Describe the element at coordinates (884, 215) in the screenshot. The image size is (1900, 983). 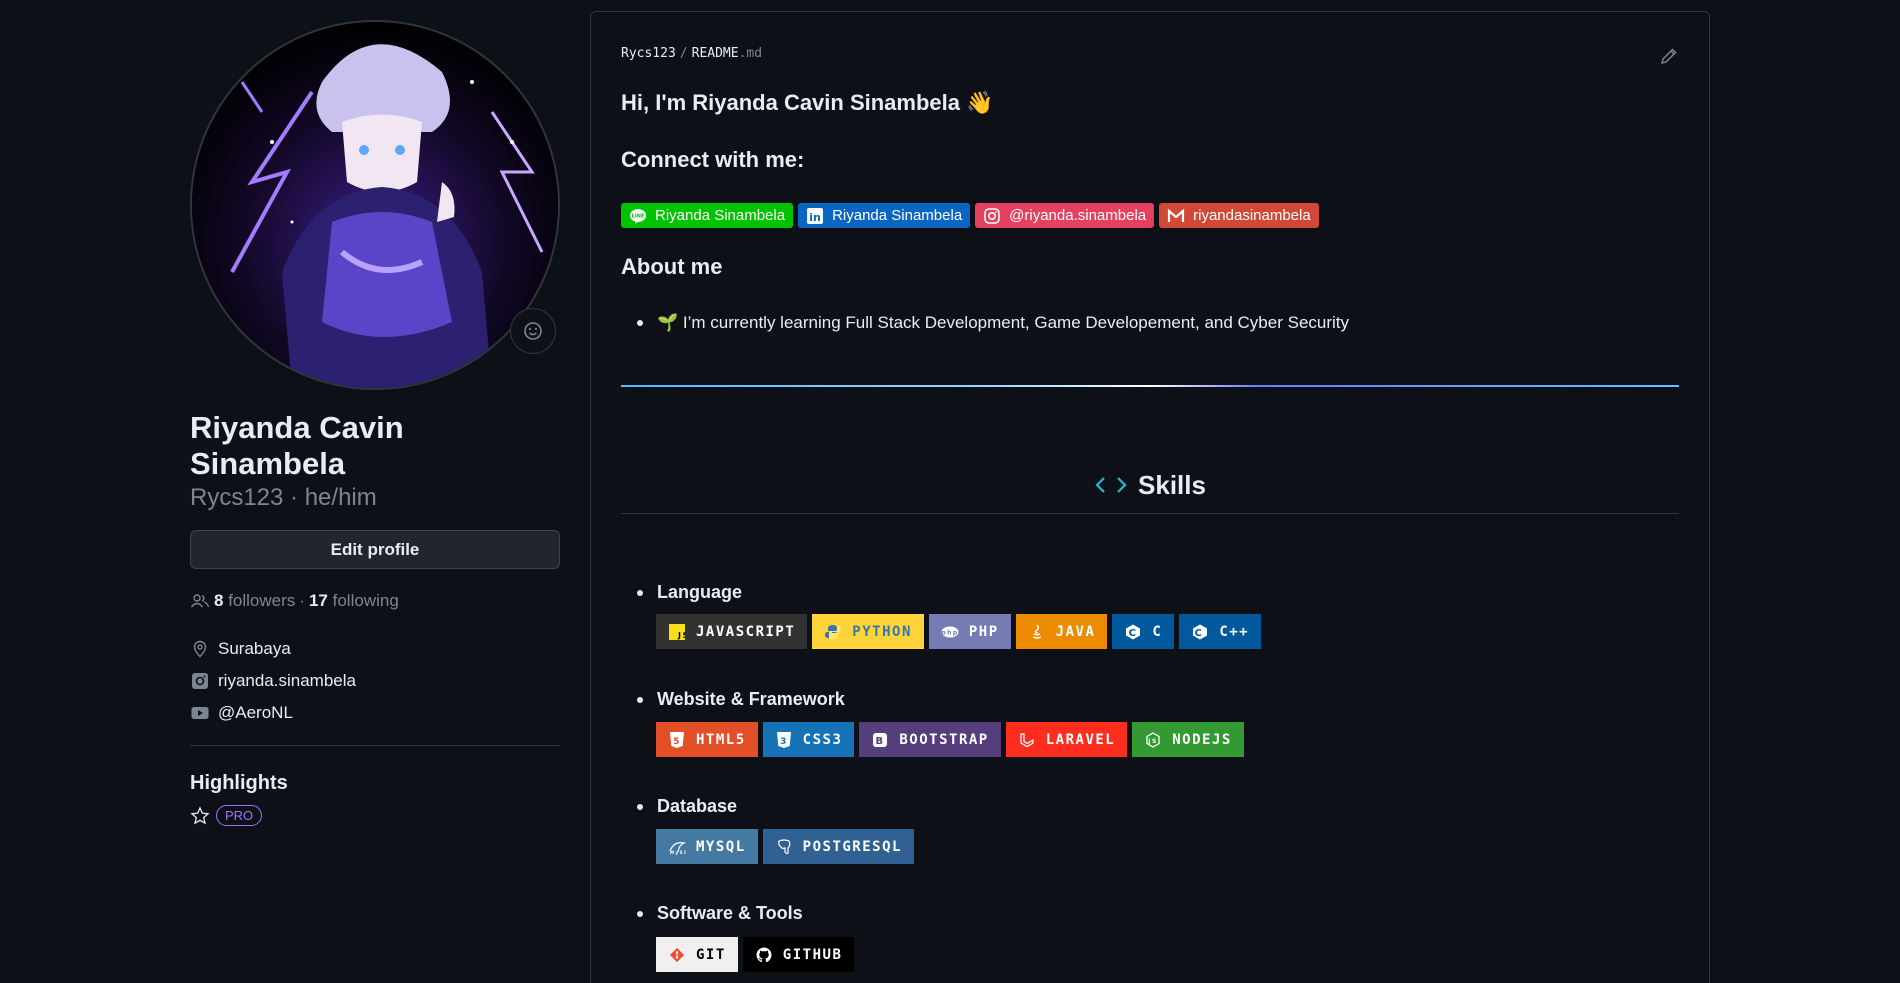
I see `linkedin-badge: in Riyanda Sinambela` at that location.